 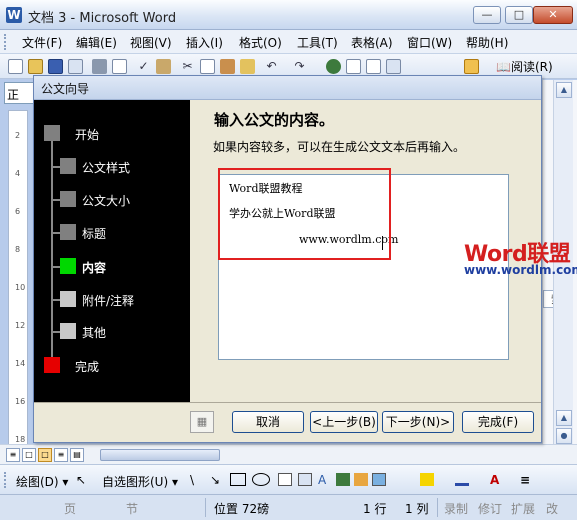 I want to click on line-style-icon: ≡, so click(x=525, y=480).